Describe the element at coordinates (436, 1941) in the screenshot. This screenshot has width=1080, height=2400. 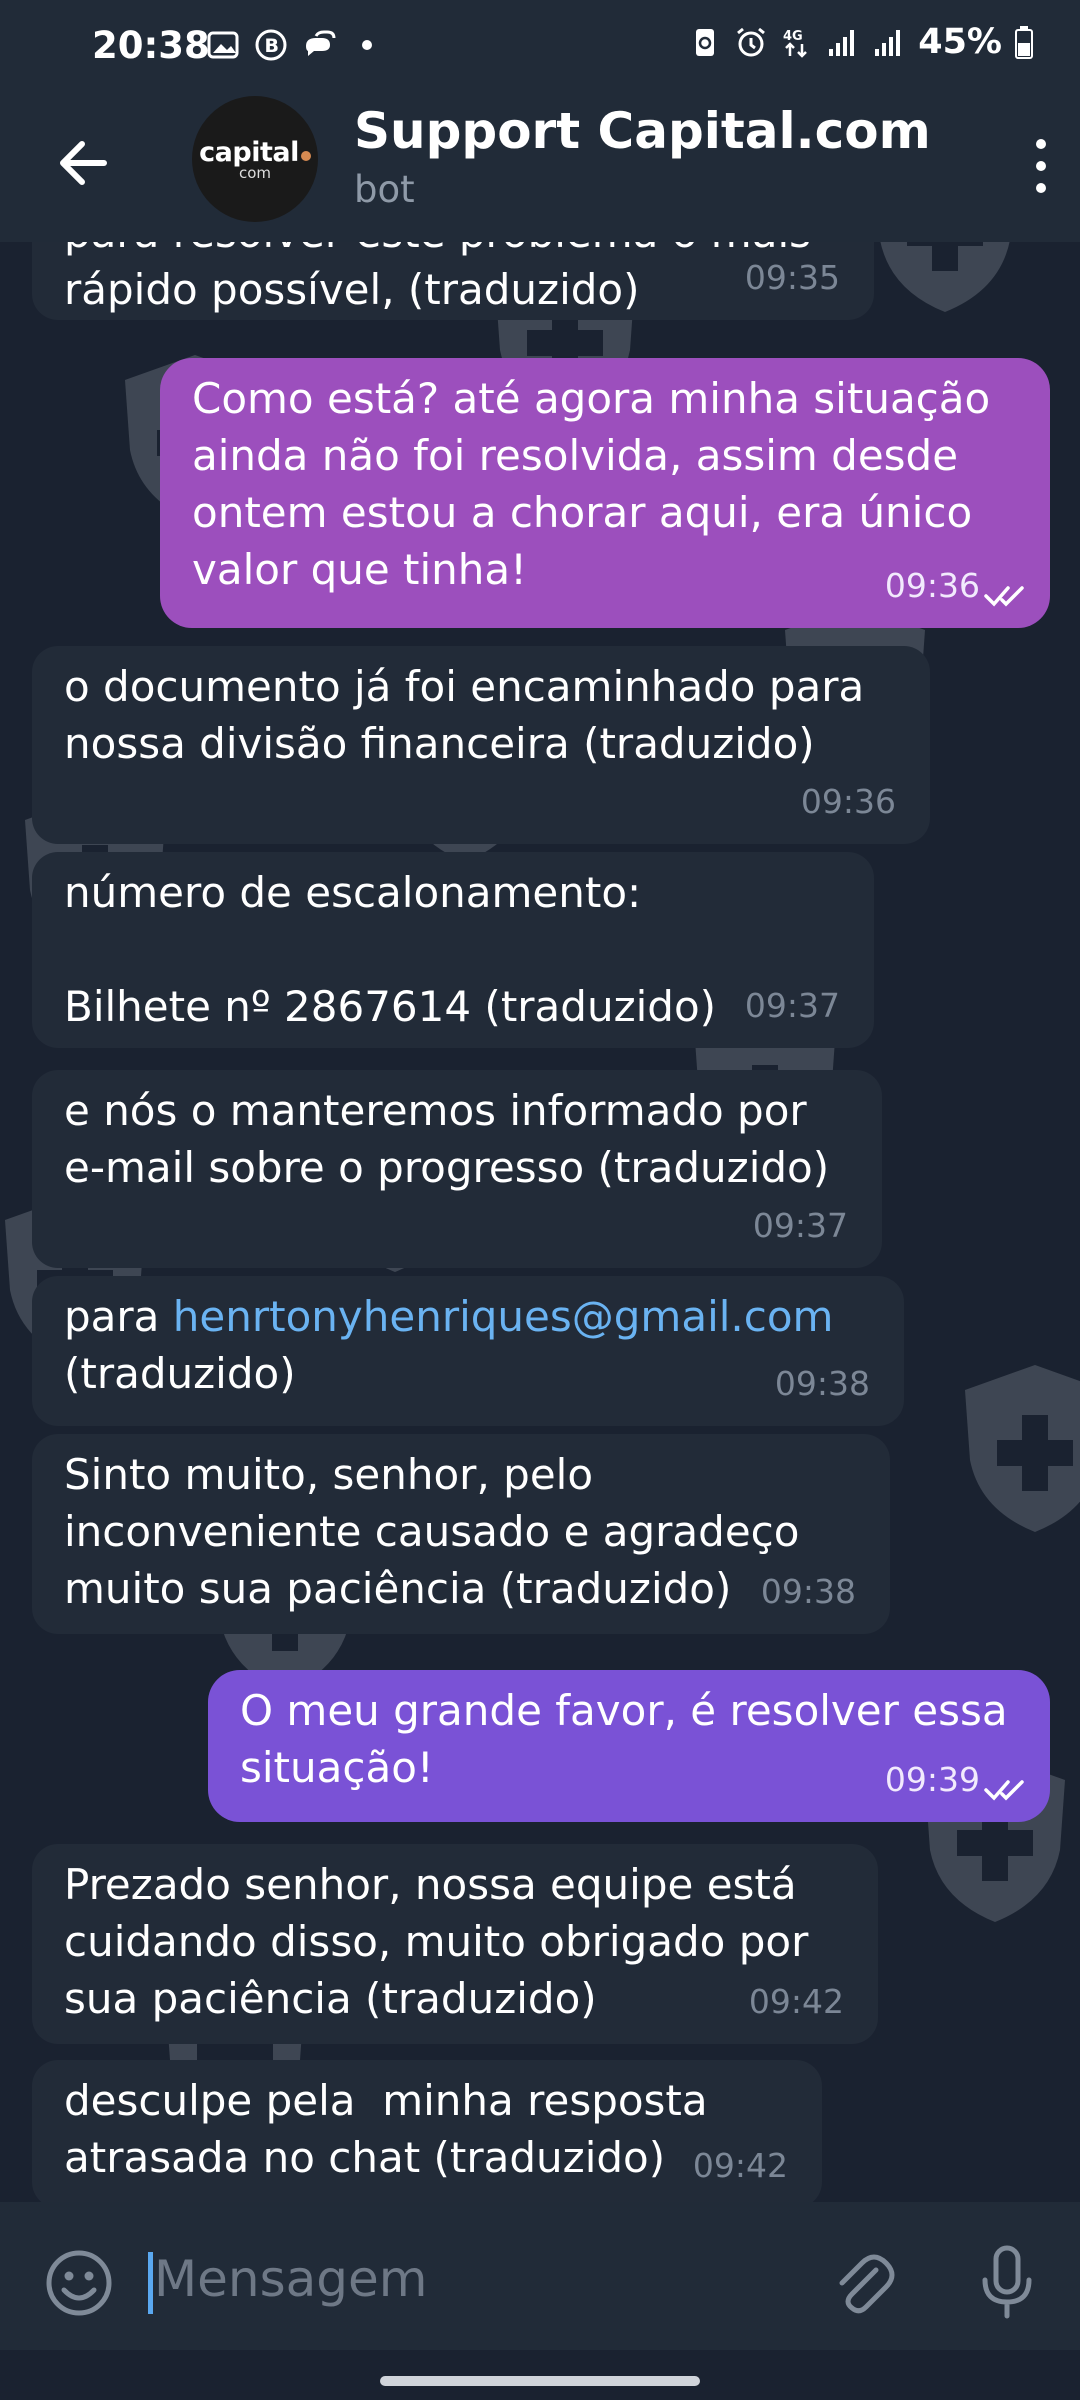
I see `message-text: cuidando disso, muito obrigado por` at that location.